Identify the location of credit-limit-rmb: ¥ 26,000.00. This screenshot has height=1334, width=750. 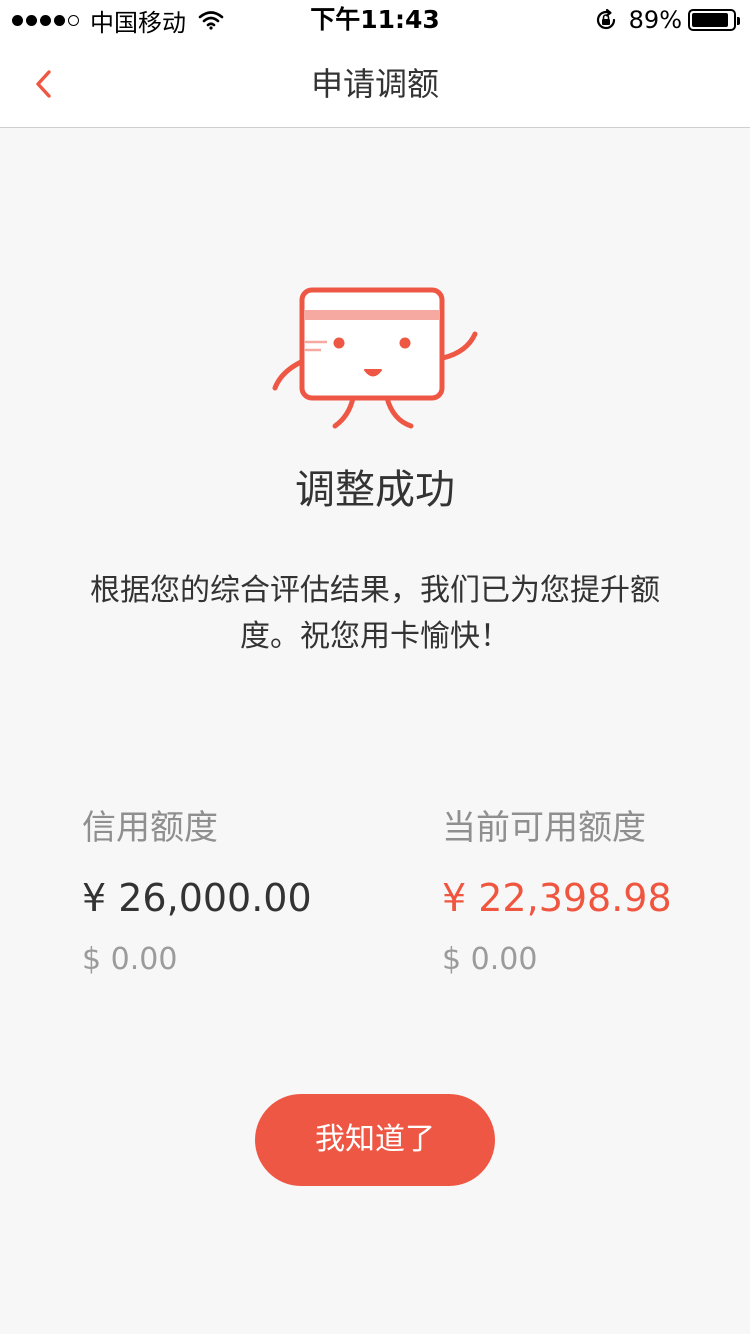
(197, 898).